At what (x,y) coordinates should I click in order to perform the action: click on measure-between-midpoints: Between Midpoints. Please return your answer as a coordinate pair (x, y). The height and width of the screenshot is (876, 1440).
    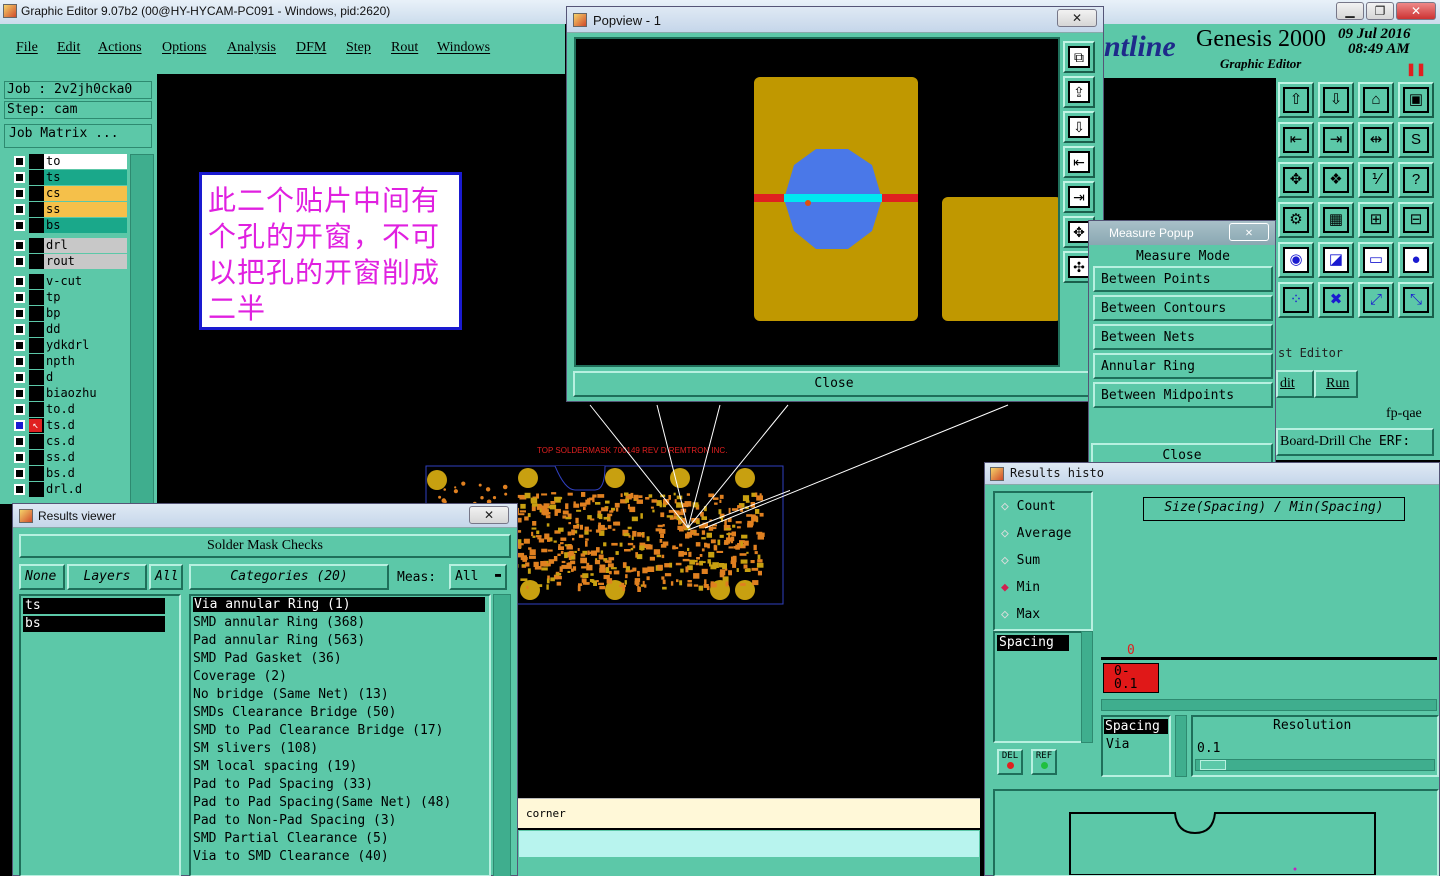
    Looking at the image, I should click on (1183, 395).